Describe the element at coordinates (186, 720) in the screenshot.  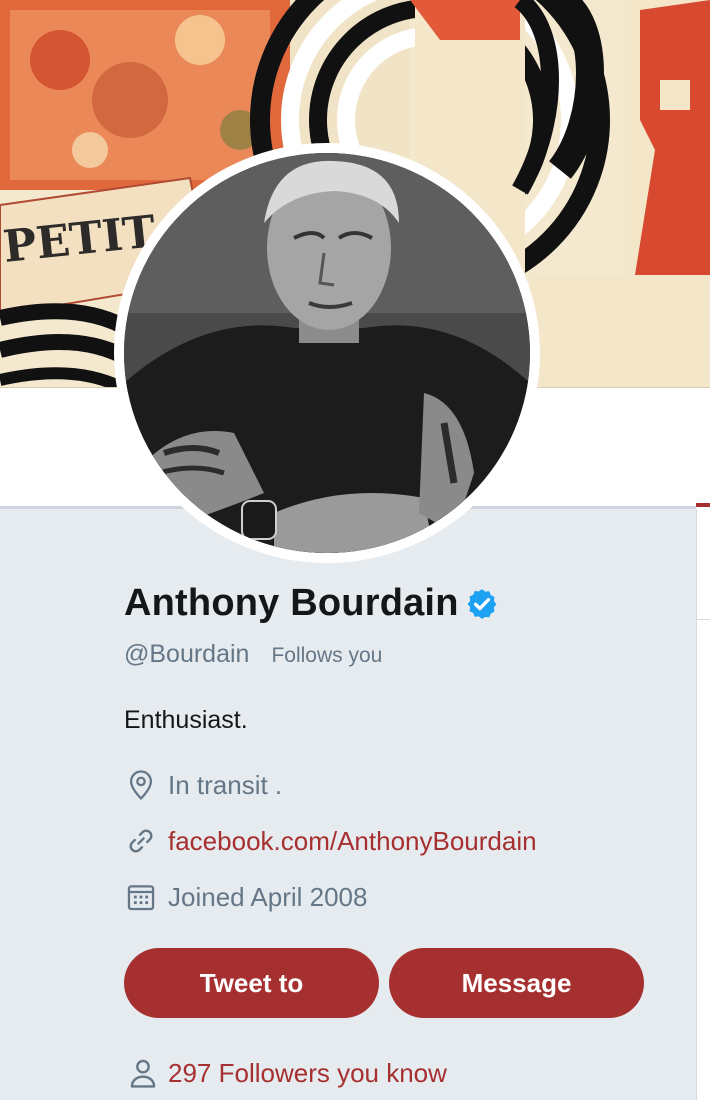
I see `profile-bio: Enthusiast.` at that location.